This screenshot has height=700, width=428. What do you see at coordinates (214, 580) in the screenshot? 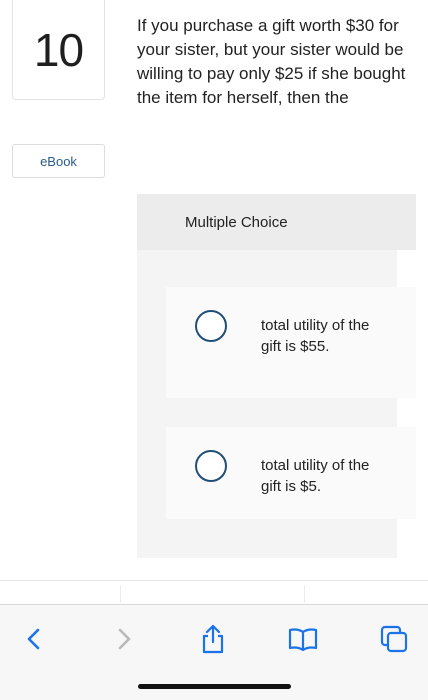
I see `content-divider` at bounding box center [214, 580].